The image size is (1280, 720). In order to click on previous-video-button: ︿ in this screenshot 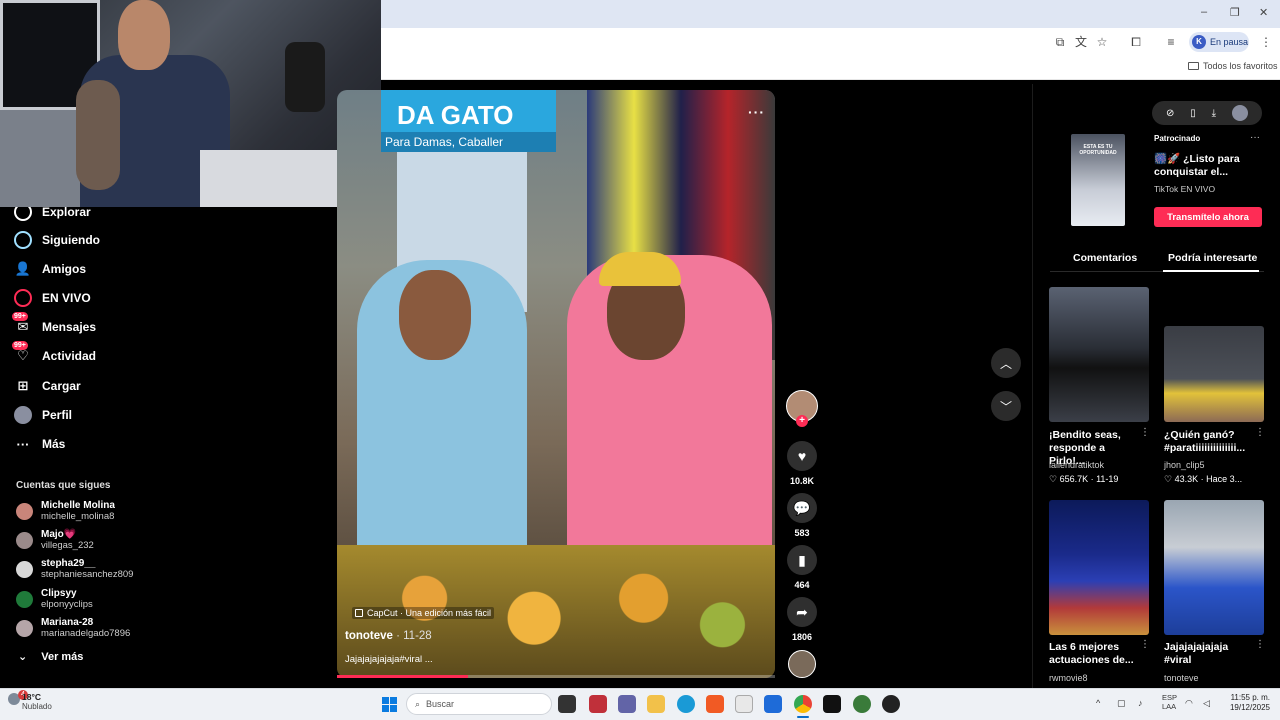, I will do `click(1006, 363)`.